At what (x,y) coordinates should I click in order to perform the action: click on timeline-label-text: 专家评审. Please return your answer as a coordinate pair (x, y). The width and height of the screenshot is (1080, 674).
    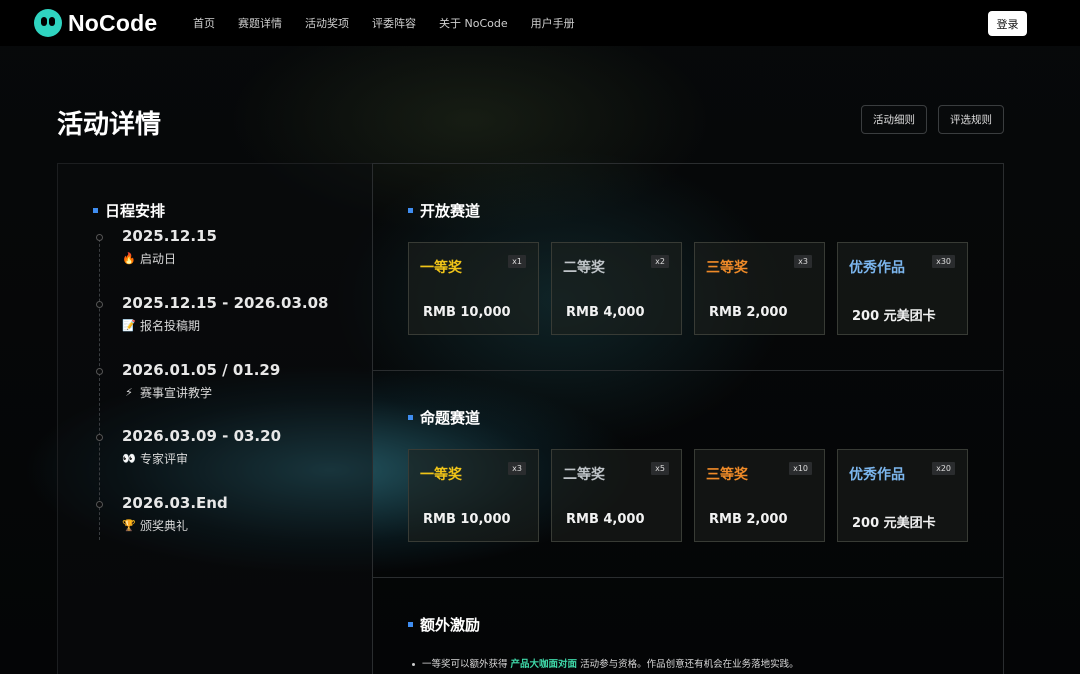
    Looking at the image, I should click on (164, 459).